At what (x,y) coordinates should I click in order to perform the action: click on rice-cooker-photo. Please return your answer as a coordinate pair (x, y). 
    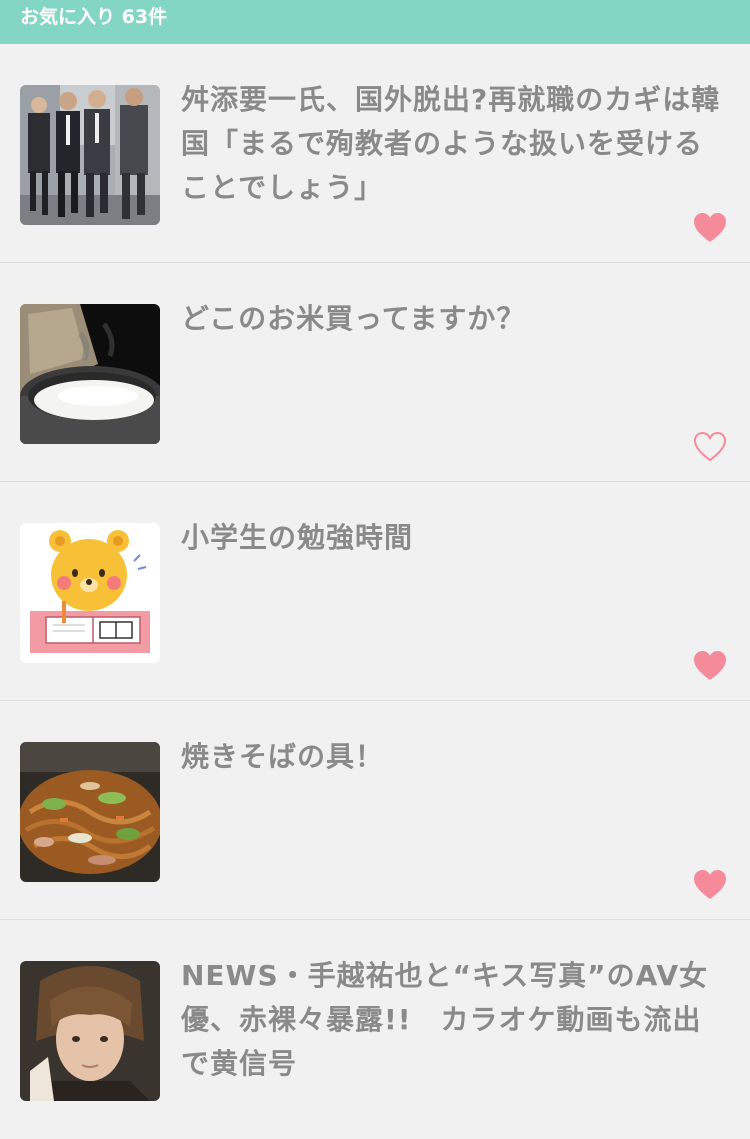
    Looking at the image, I should click on (90, 374).